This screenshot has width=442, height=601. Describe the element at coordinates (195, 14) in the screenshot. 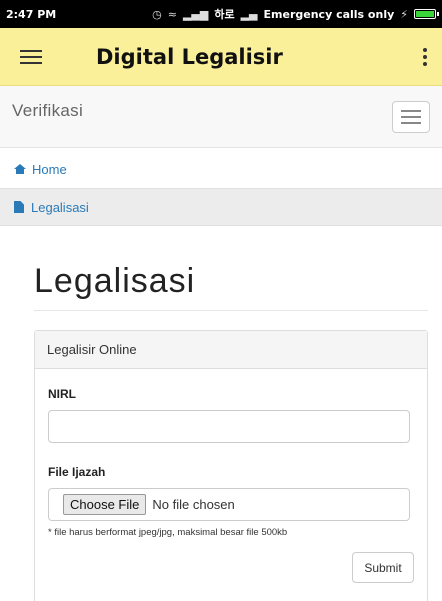

I see `signal-icon: ▂▄▆` at that location.